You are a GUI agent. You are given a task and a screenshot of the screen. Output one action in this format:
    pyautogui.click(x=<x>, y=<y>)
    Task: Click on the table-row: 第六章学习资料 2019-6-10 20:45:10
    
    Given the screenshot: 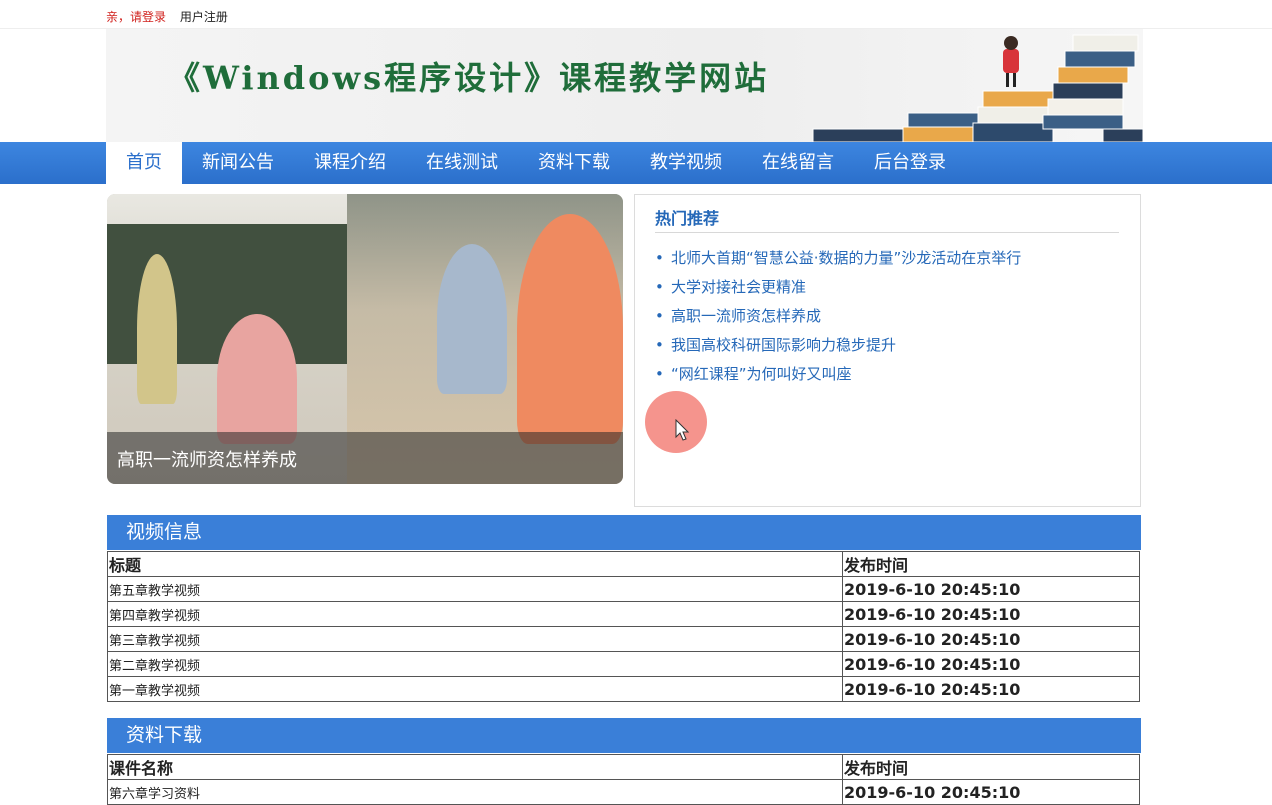 What is the action you would take?
    pyautogui.click(x=623, y=792)
    